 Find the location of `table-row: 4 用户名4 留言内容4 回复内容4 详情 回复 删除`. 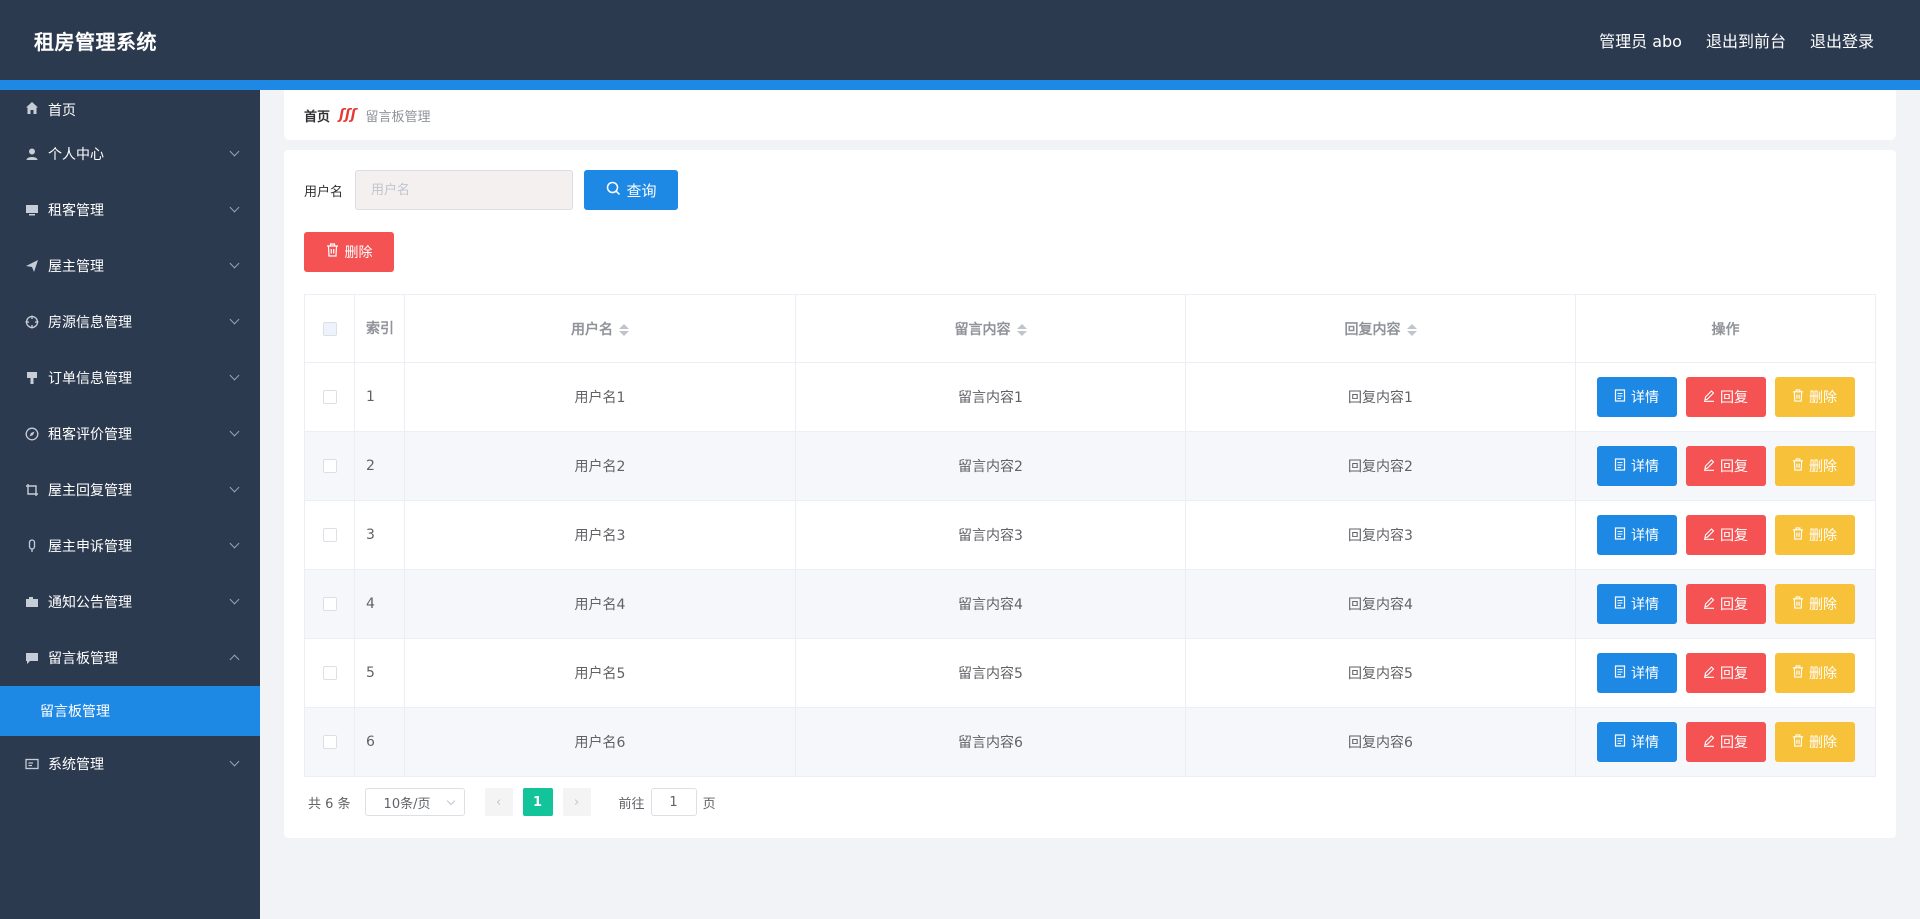

table-row: 4 用户名4 留言内容4 回复内容4 详情 回复 删除 is located at coordinates (1090, 604).